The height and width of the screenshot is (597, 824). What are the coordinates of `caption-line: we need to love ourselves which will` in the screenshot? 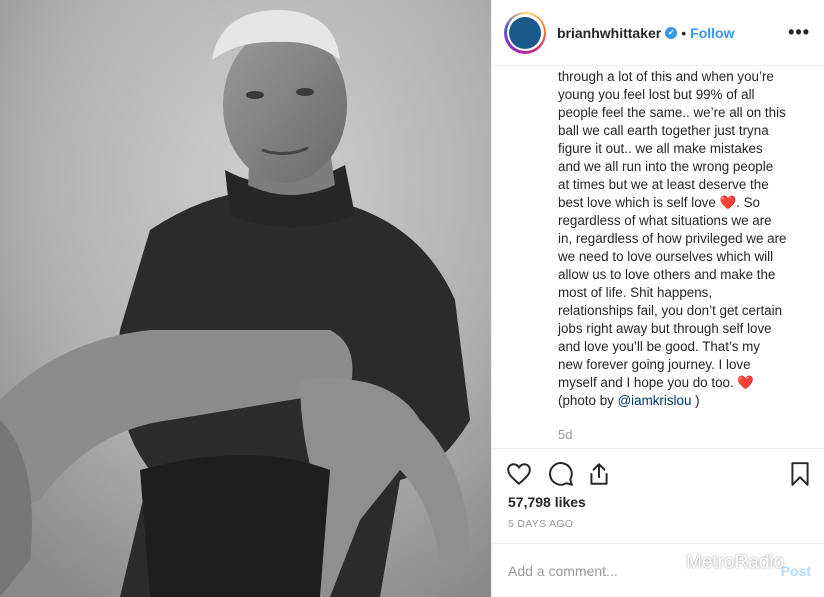 It's located at (666, 256).